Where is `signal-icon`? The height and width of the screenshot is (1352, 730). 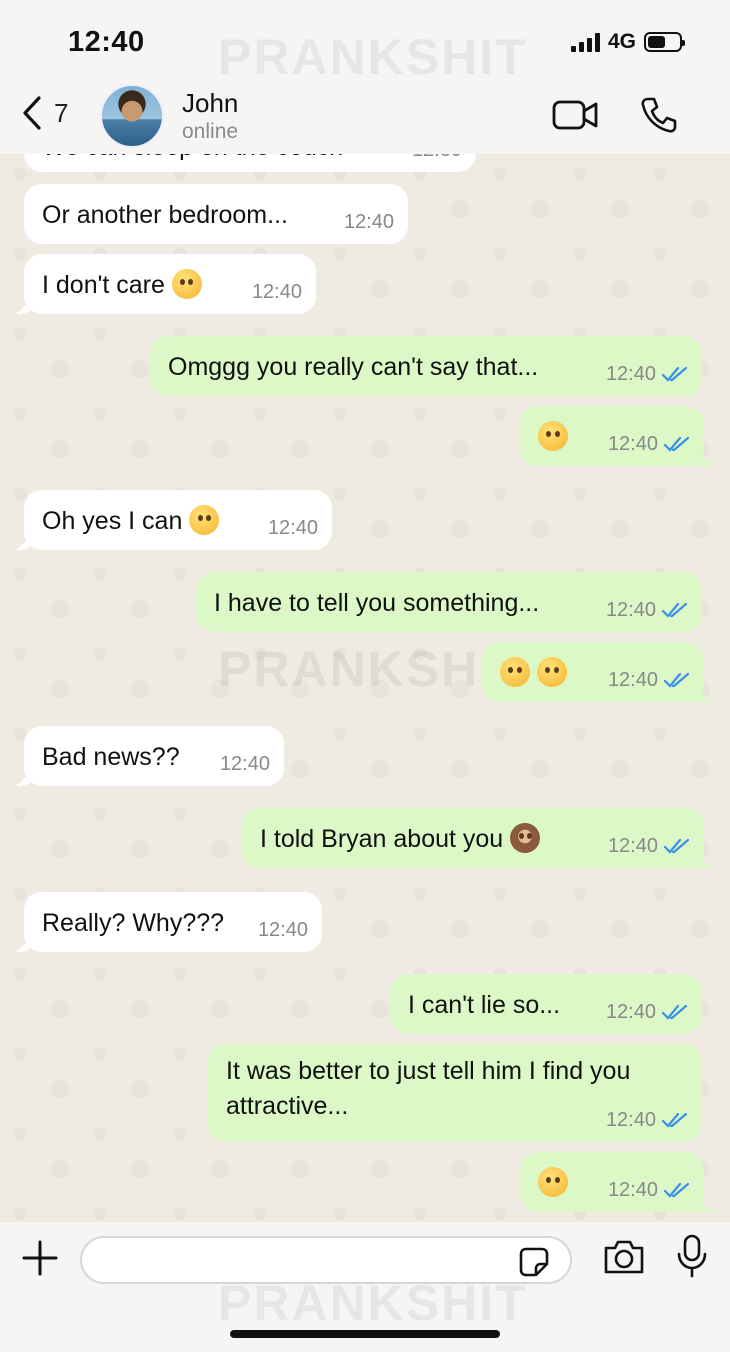 signal-icon is located at coordinates (585, 42).